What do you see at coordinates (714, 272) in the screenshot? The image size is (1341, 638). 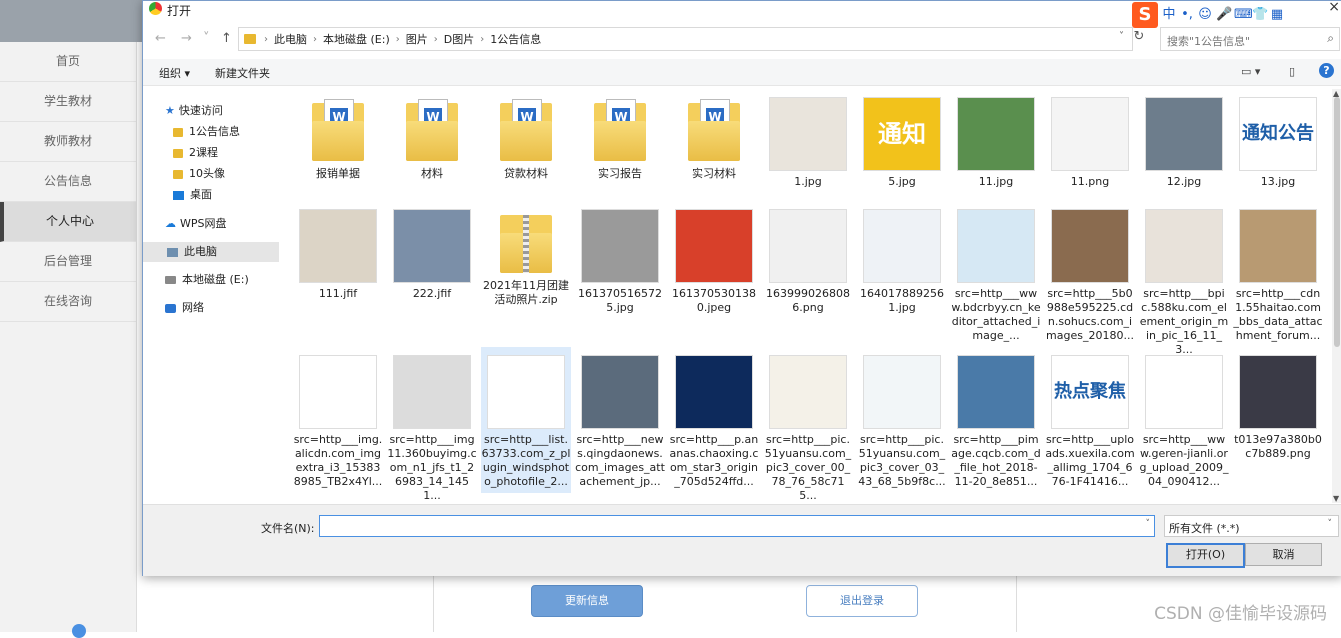 I see `image-file-item: 1613705301380.jpeg` at bounding box center [714, 272].